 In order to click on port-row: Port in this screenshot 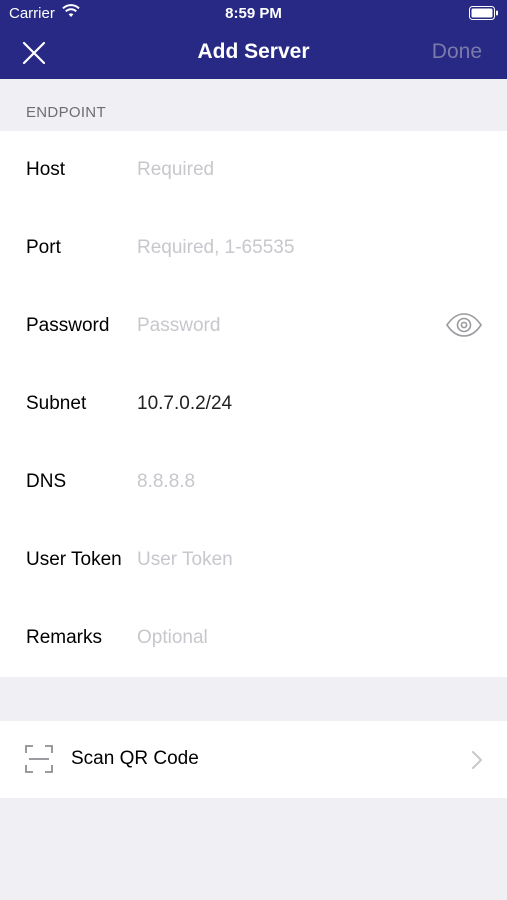, I will do `click(253, 248)`.